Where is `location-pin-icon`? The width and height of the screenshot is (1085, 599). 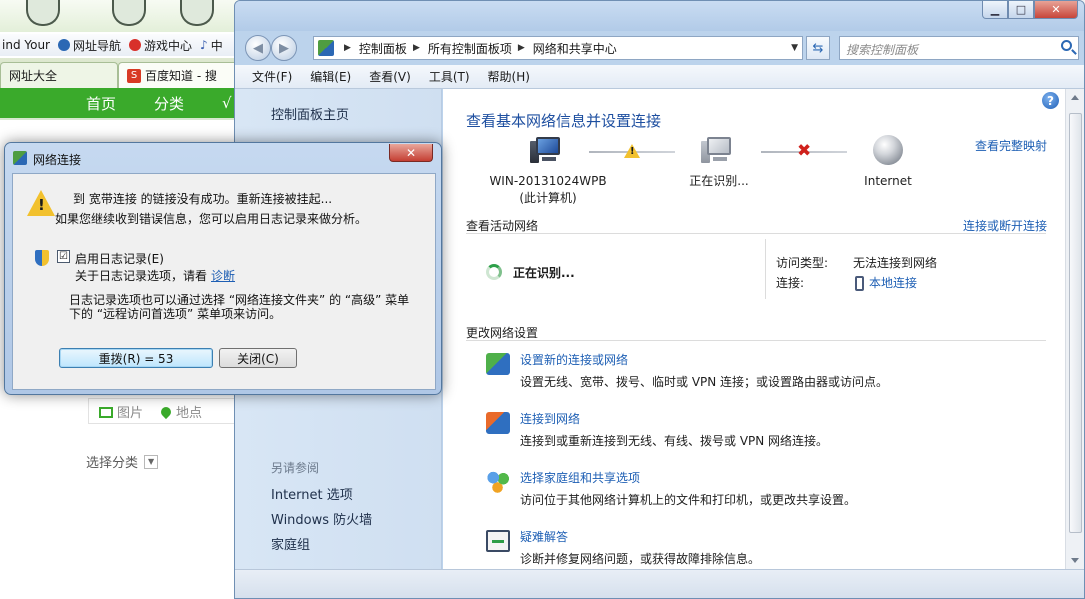 location-pin-icon is located at coordinates (166, 411).